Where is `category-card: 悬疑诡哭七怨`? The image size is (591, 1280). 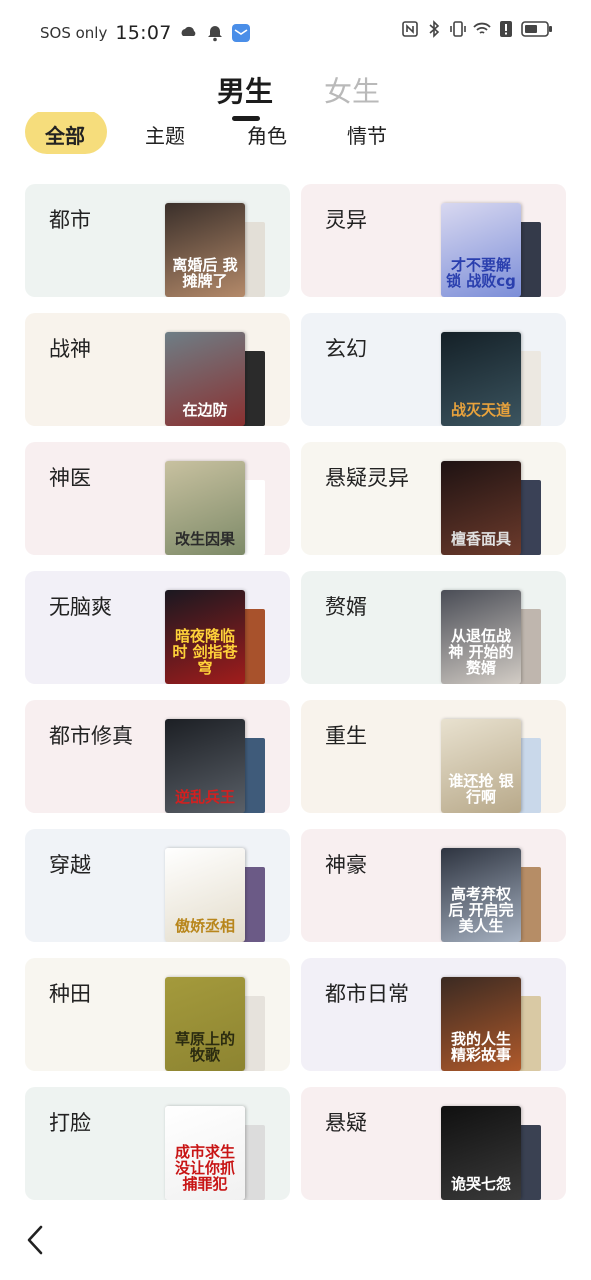
category-card: 悬疑诡哭七怨 is located at coordinates (433, 1143).